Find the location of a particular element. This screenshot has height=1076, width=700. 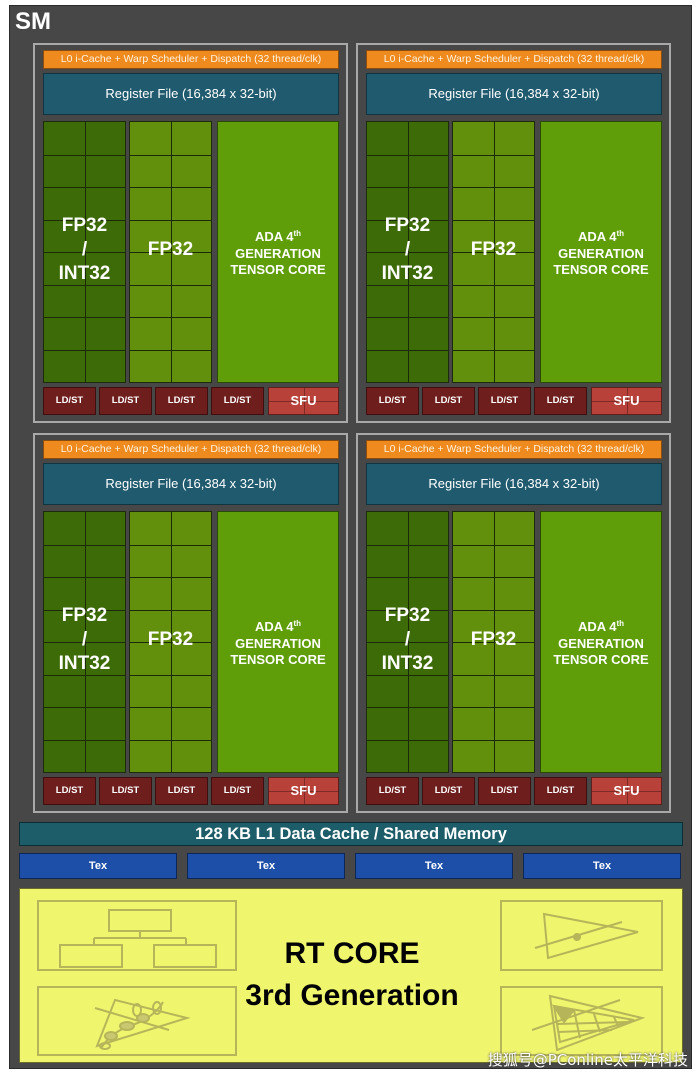

l1-data-cache-shared-memory: 128 KB L1 Data Cache / Shared Memory is located at coordinates (351, 834).